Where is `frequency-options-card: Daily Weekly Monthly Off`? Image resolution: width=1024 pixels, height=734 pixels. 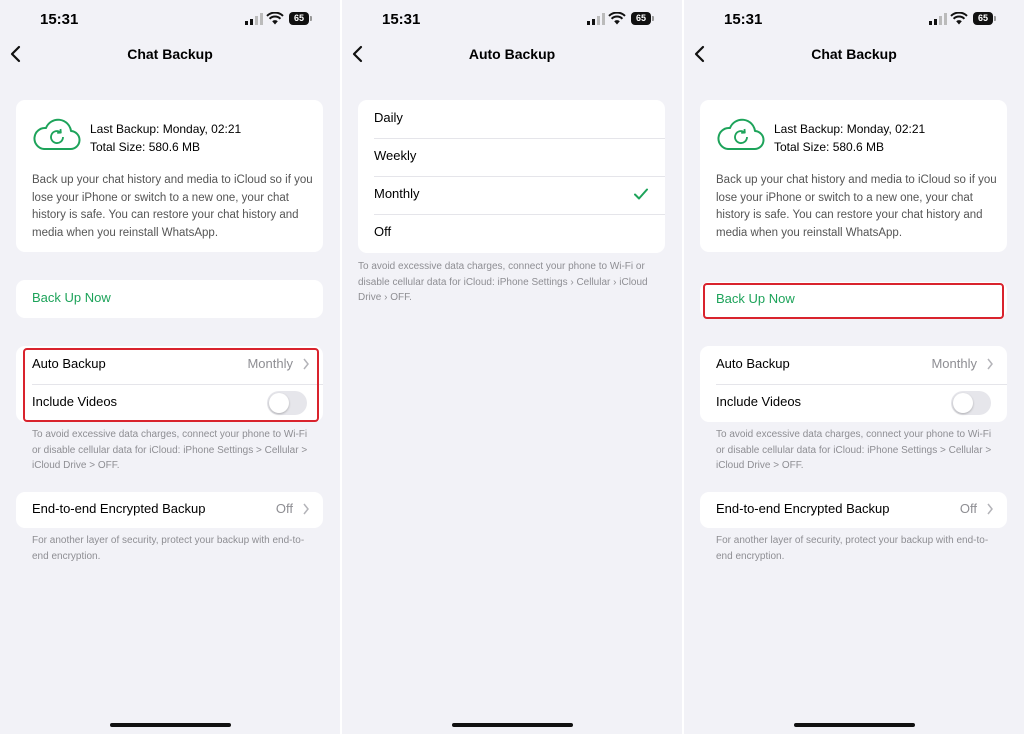
frequency-options-card: Daily Weekly Monthly Off is located at coordinates (511, 176).